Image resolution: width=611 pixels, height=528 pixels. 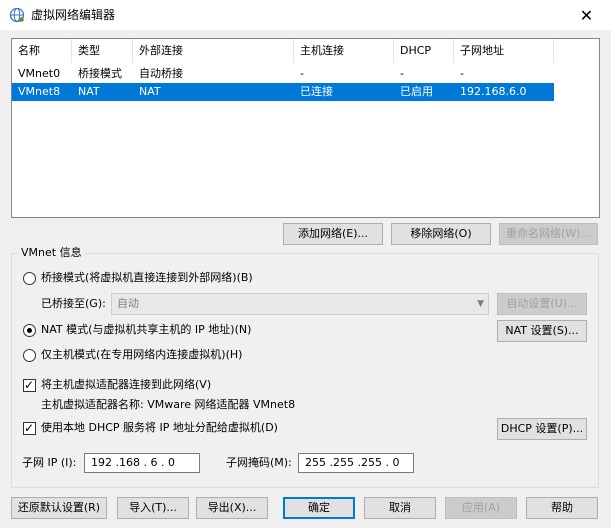 What do you see at coordinates (402, 73) in the screenshot?
I see `cell-dhcp: -` at bounding box center [402, 73].